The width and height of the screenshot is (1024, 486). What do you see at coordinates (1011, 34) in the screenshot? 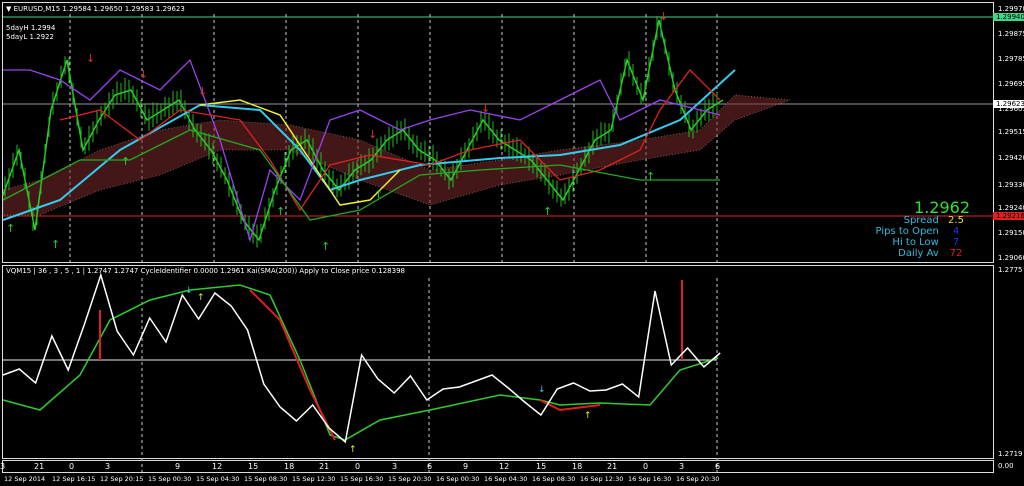
I see `price-axis-label: 1.29875` at bounding box center [1011, 34].